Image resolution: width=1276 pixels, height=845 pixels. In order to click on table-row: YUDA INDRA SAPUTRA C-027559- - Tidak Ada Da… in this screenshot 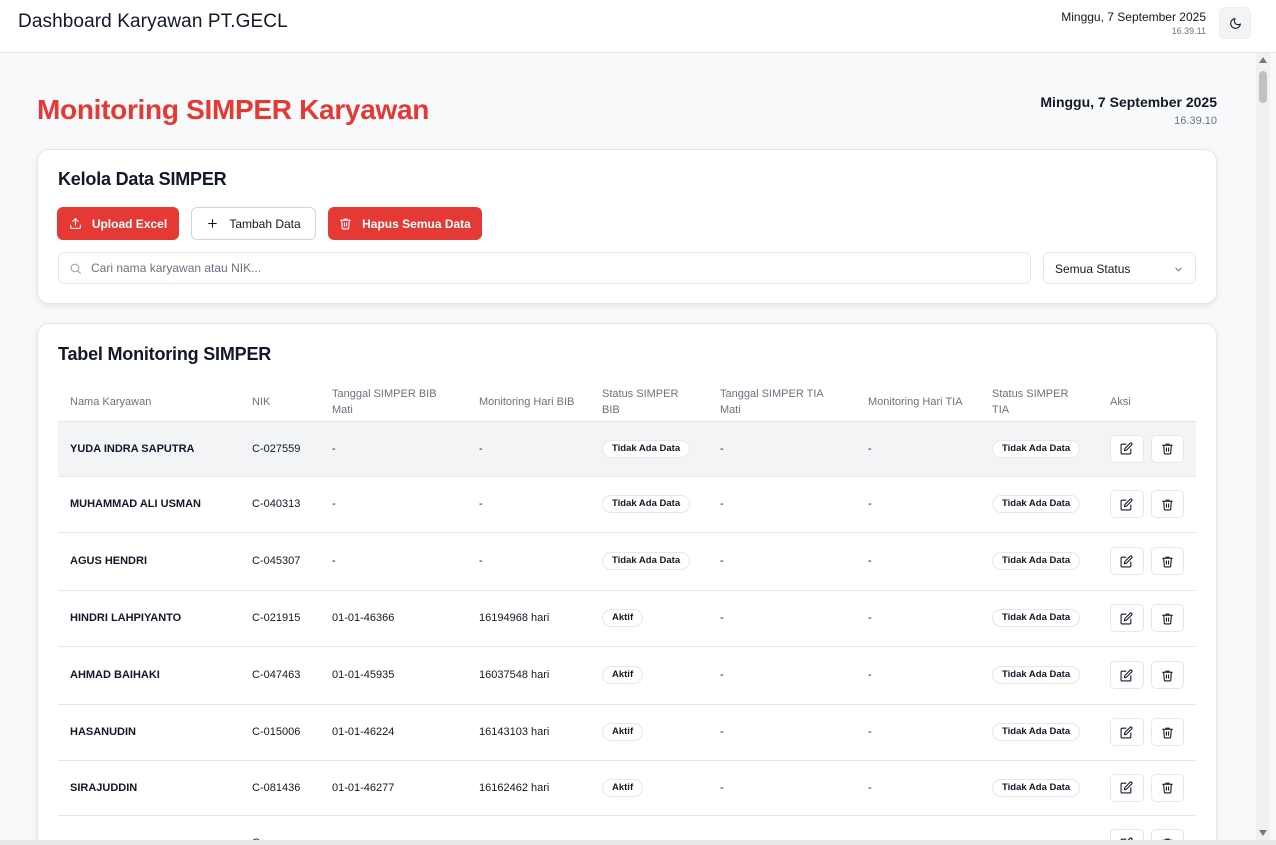, I will do `click(627, 449)`.